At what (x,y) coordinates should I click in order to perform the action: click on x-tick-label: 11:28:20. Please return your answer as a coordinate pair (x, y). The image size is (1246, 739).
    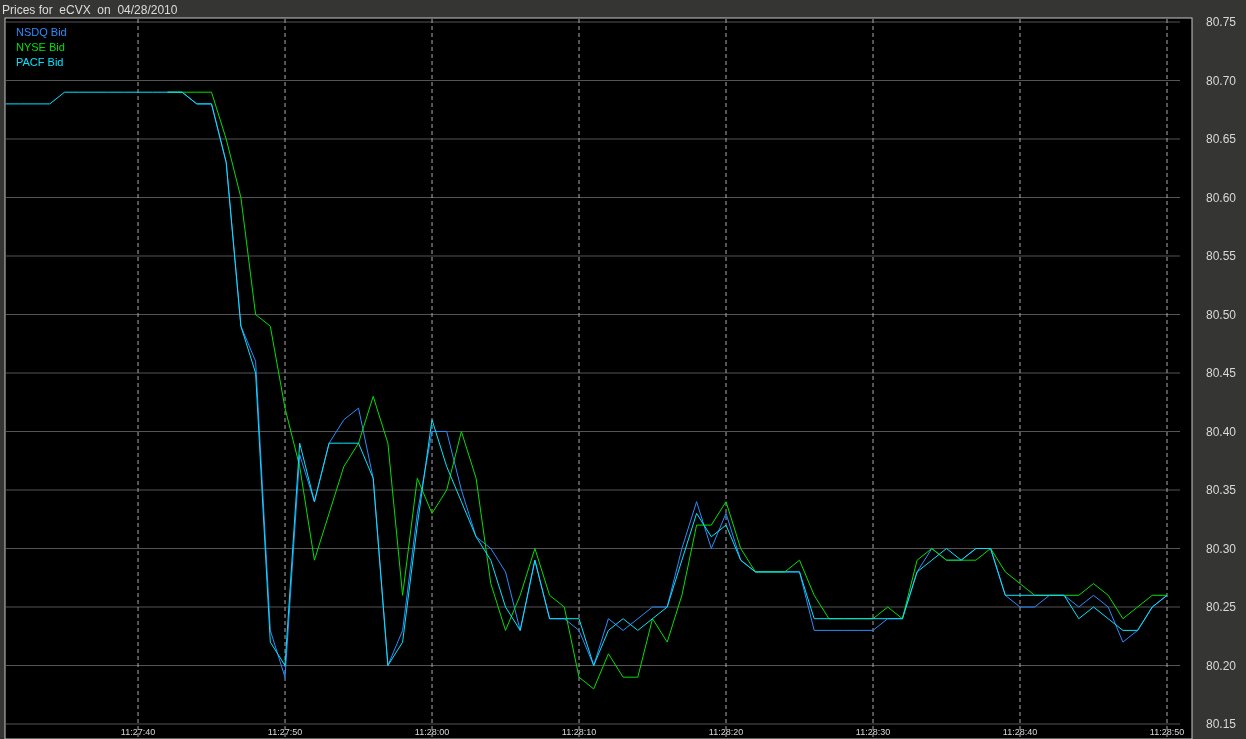
    Looking at the image, I should click on (726, 732).